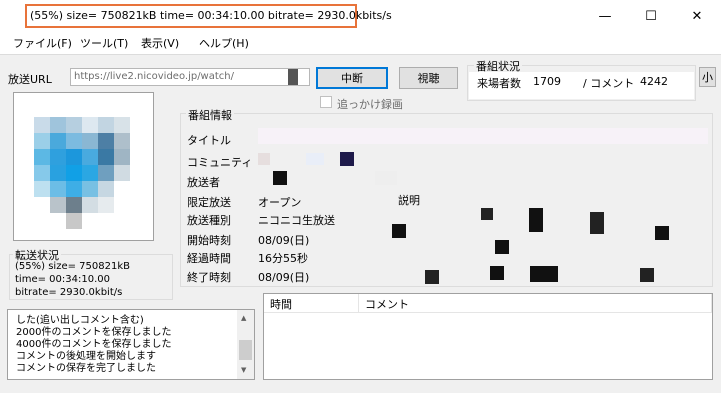 This screenshot has height=393, width=721. I want to click on info-label-end: 終了時刻, so click(209, 277).